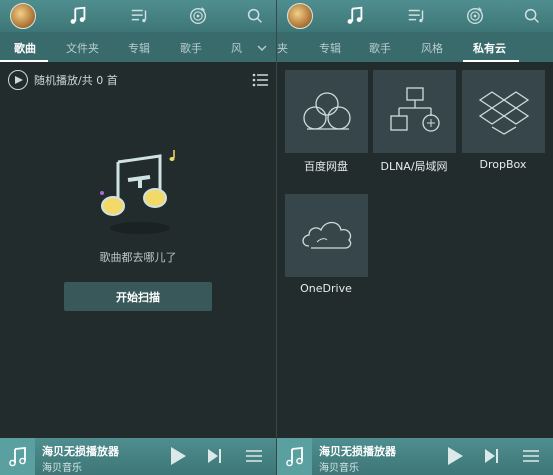 The height and width of the screenshot is (475, 553). What do you see at coordinates (415, 47) in the screenshot?
I see `category-tabs: 夹 专辑 歌手 风格 私有云` at bounding box center [415, 47].